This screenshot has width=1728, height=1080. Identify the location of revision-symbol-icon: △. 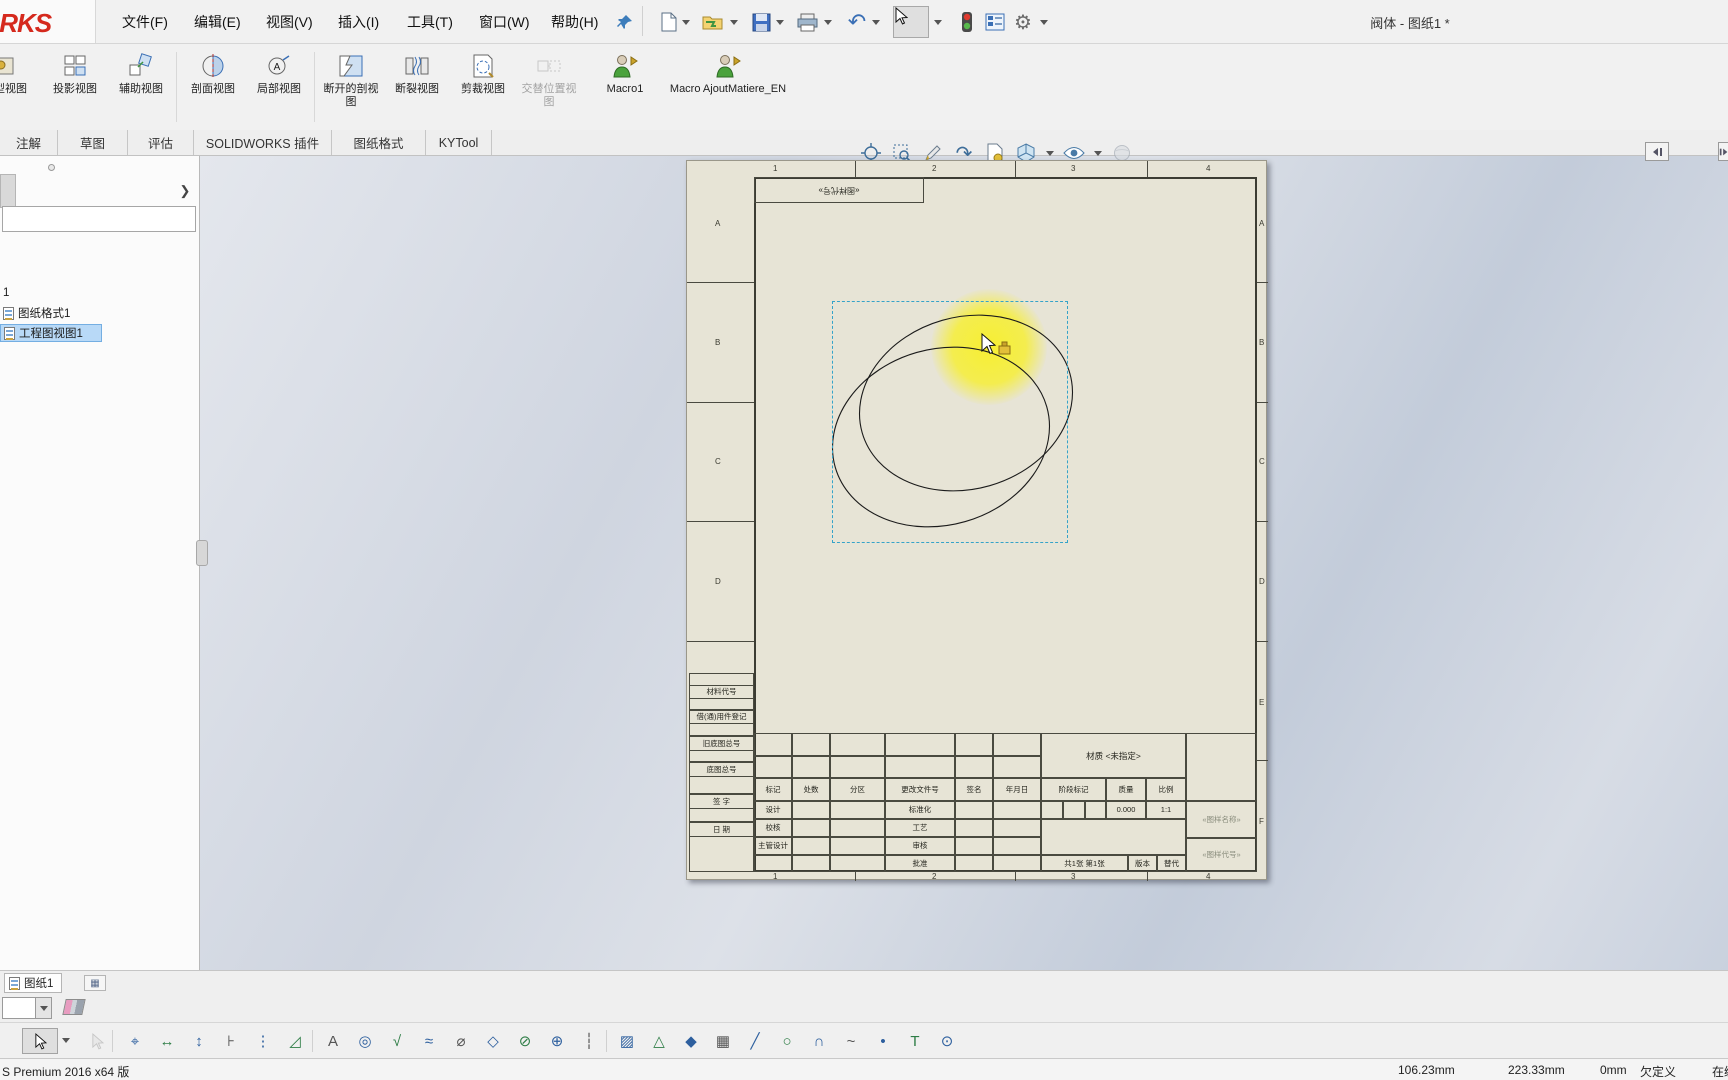
(659, 1041).